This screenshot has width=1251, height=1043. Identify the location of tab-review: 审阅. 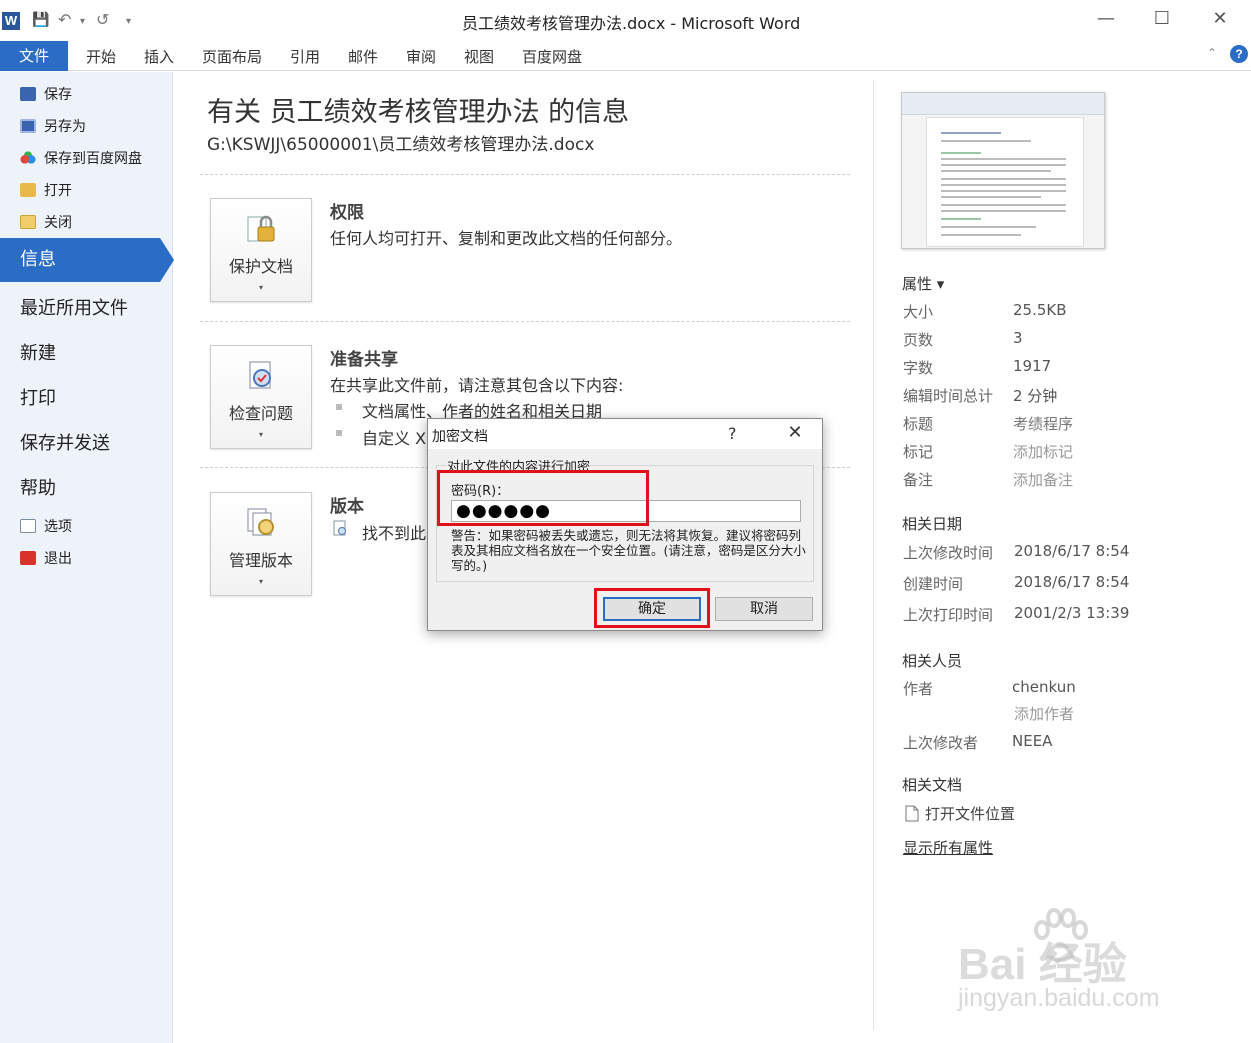
(421, 56).